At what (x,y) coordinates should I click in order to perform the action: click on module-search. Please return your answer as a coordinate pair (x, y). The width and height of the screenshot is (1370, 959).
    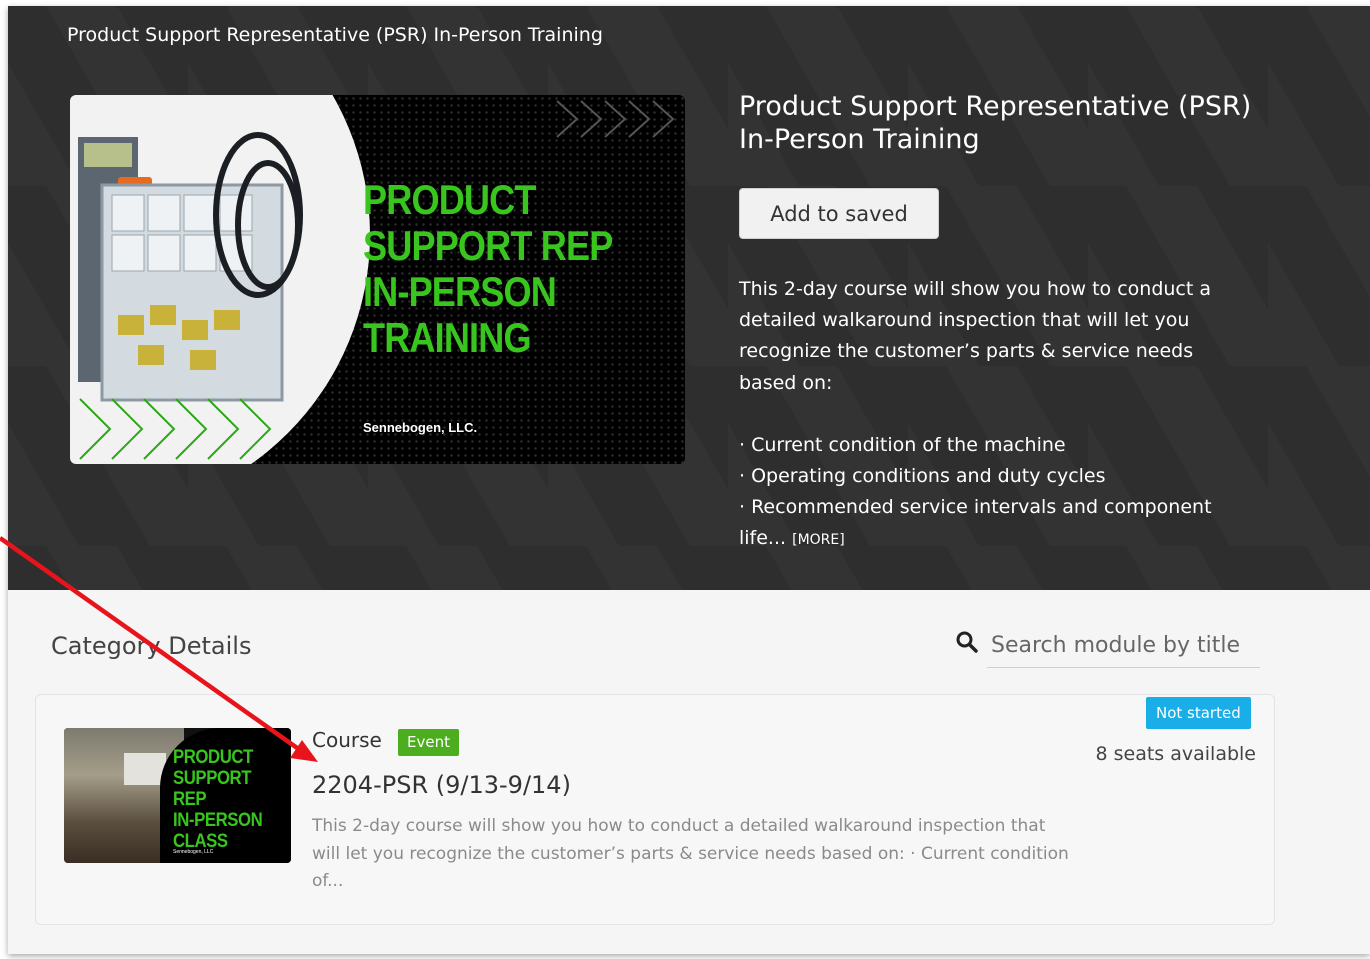
    Looking at the image, I should click on (1108, 647).